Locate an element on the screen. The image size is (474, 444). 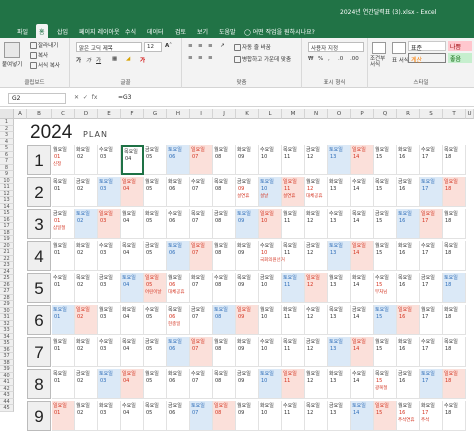
formula-input: =G3 is located at coordinates (125, 97).